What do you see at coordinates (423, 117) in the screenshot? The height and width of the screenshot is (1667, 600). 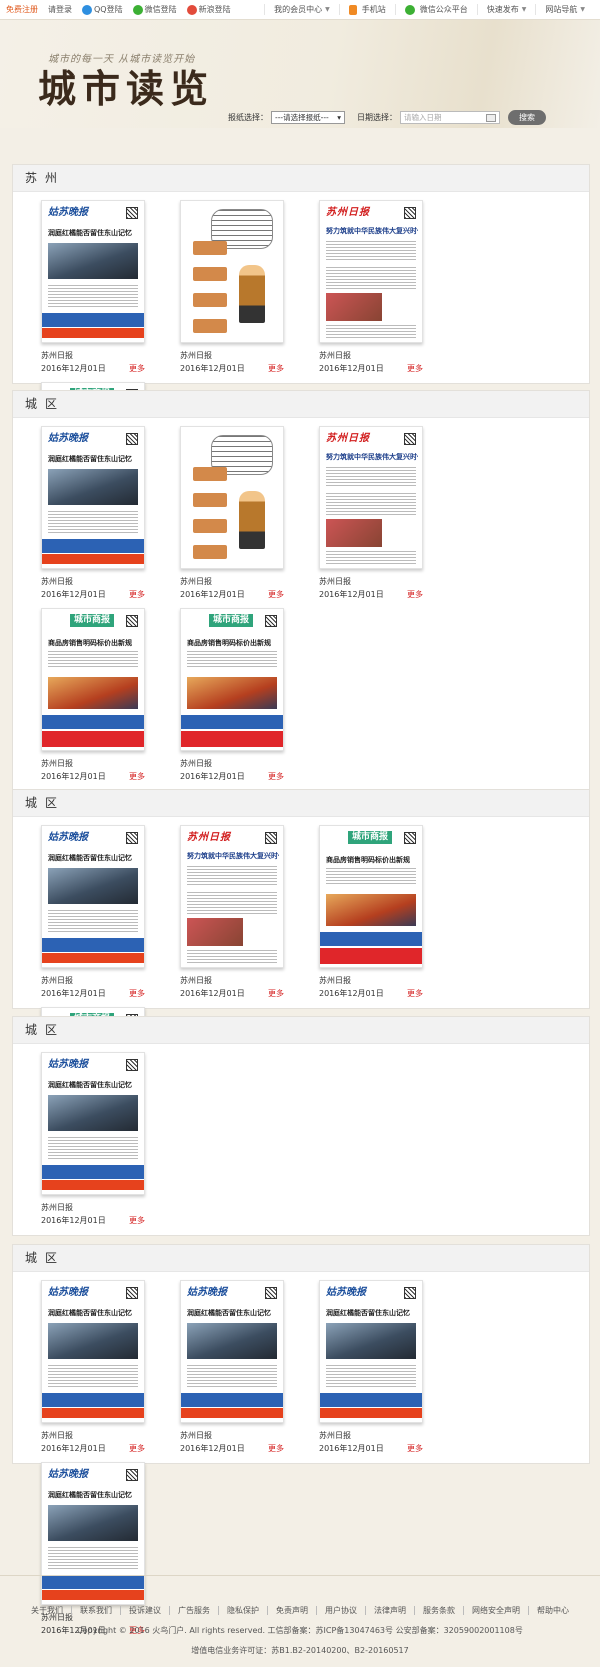 I see `date-placeholder: 请输入日期` at bounding box center [423, 117].